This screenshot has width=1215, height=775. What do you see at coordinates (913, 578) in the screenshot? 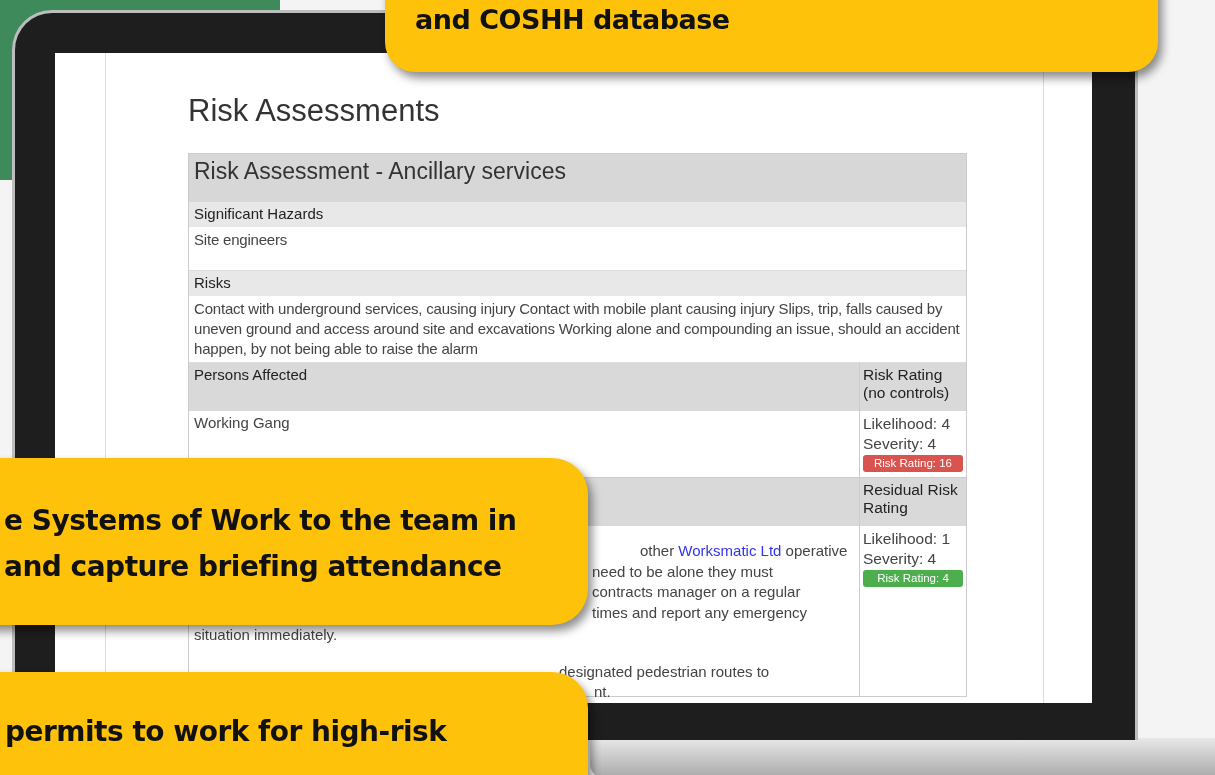
I see `risk-rating-badge: Risk Rating: 4` at bounding box center [913, 578].